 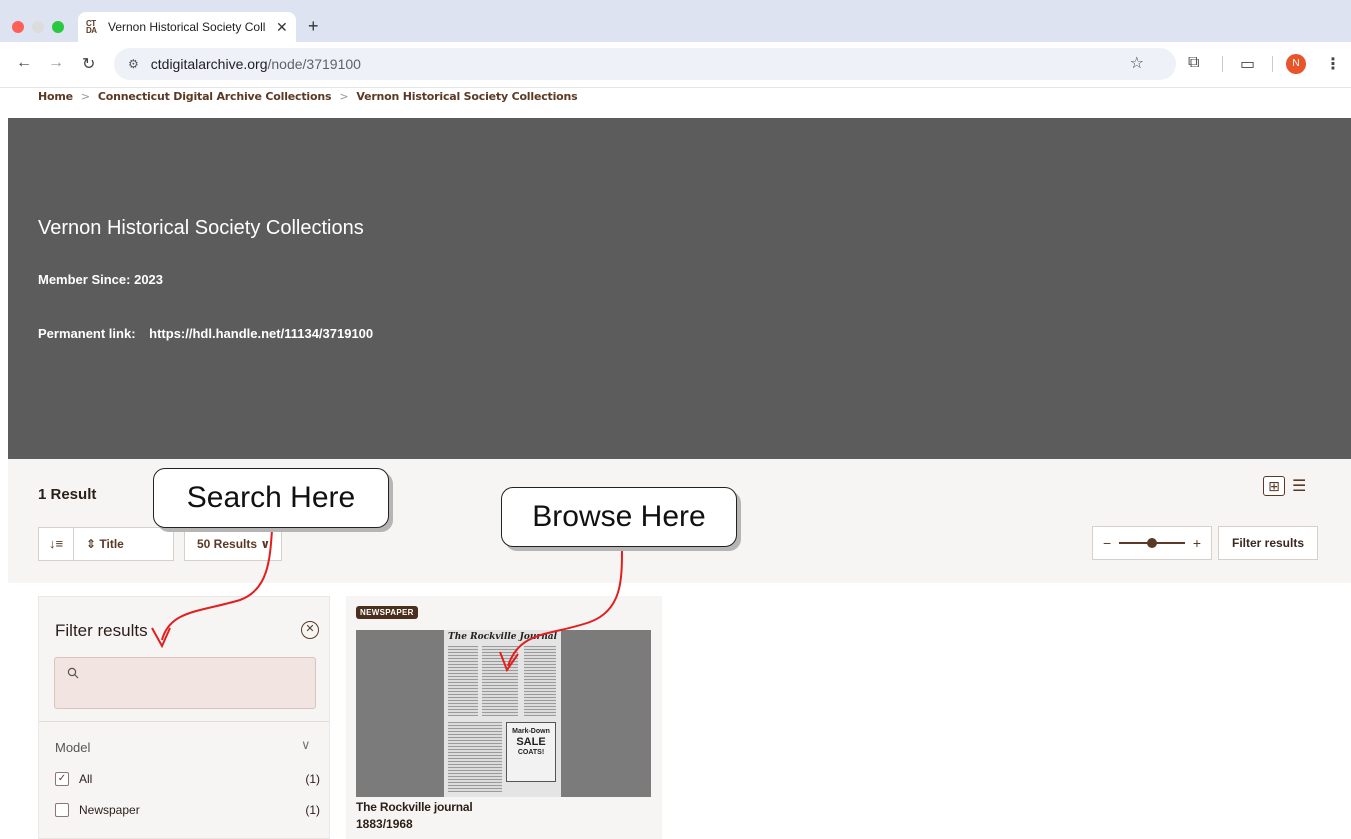 I want to click on search-icon, so click(x=73, y=674).